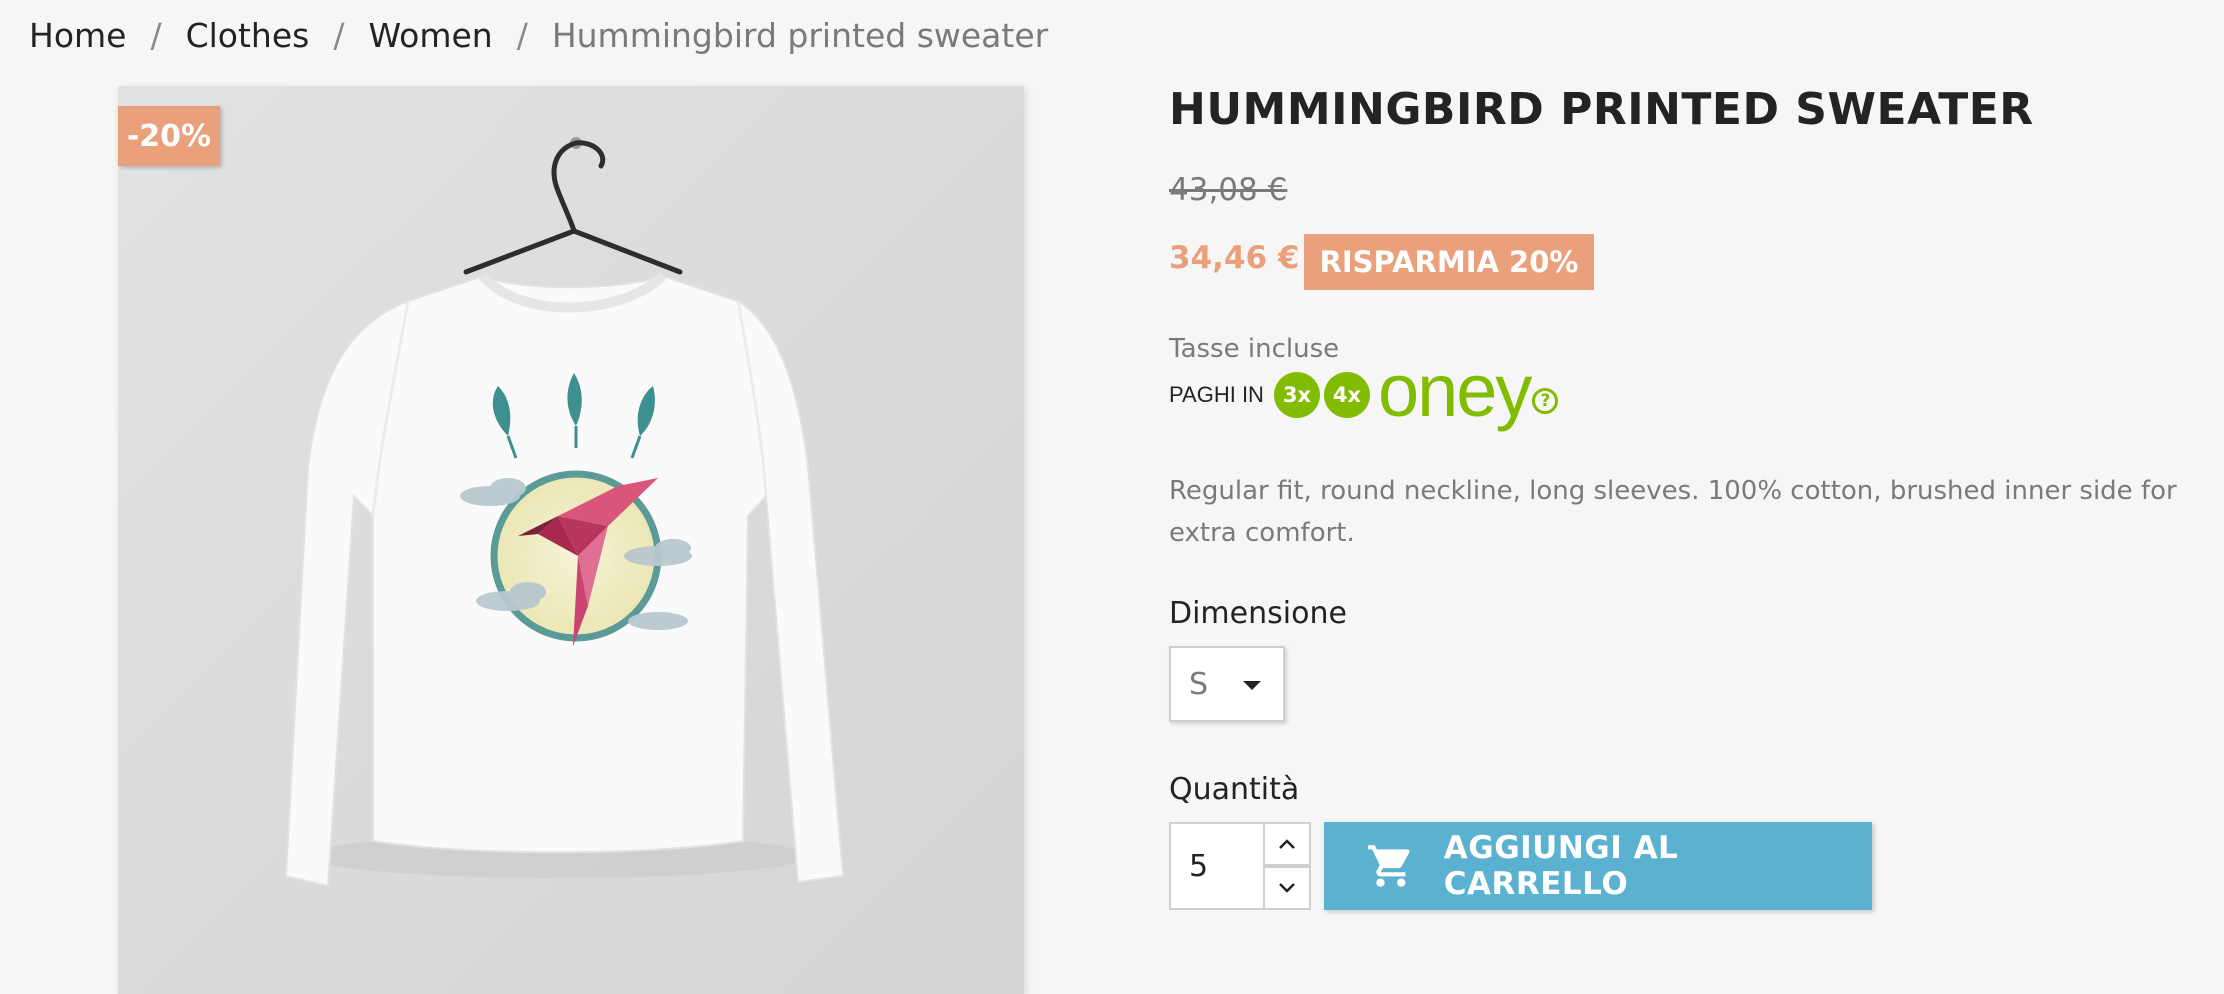  Describe the element at coordinates (1234, 258) in the screenshot. I see `current-price: 34,46 €` at that location.